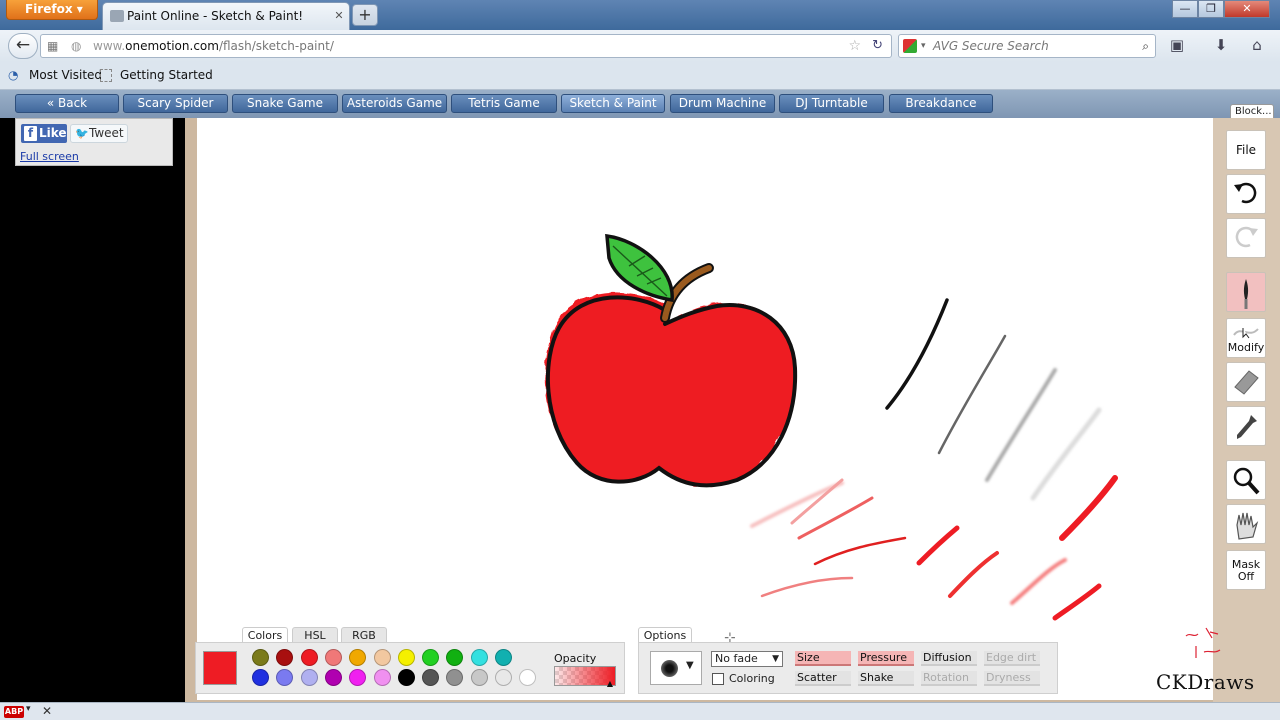 This screenshot has width=1280, height=720. What do you see at coordinates (949, 678) in the screenshot?
I see `option-rotation: Rotation` at bounding box center [949, 678].